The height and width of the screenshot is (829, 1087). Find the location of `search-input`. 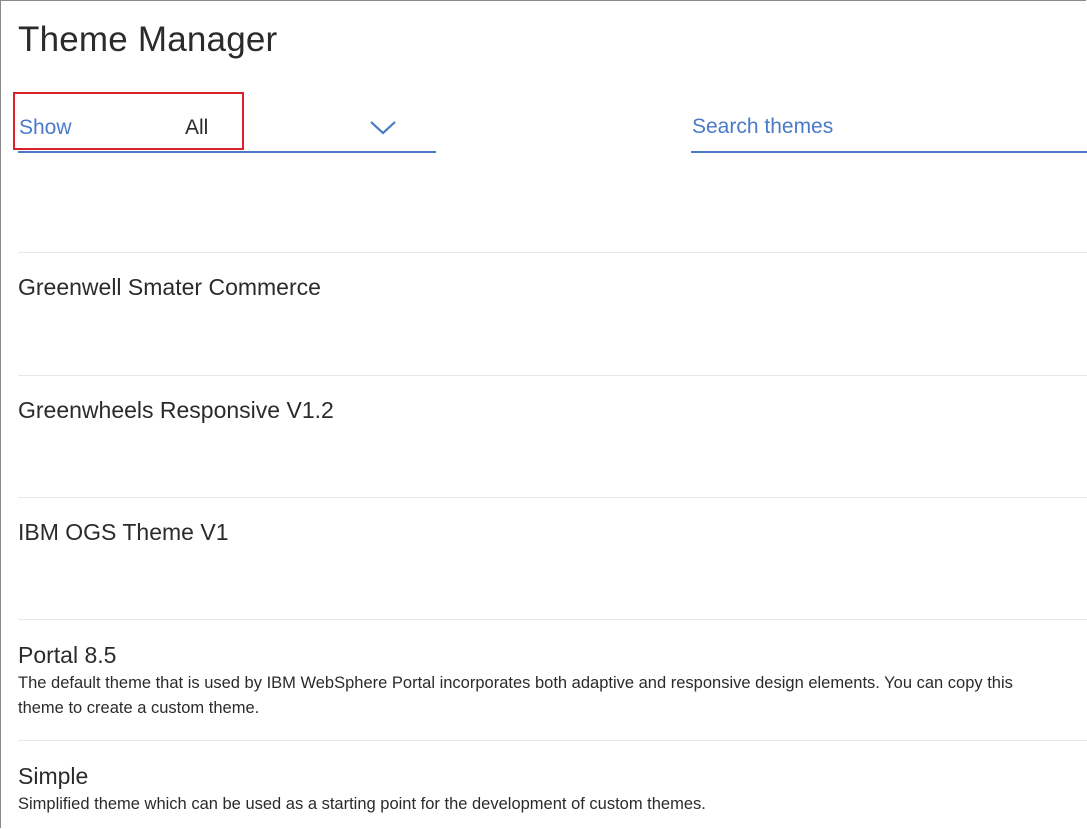

search-input is located at coordinates (889, 128).